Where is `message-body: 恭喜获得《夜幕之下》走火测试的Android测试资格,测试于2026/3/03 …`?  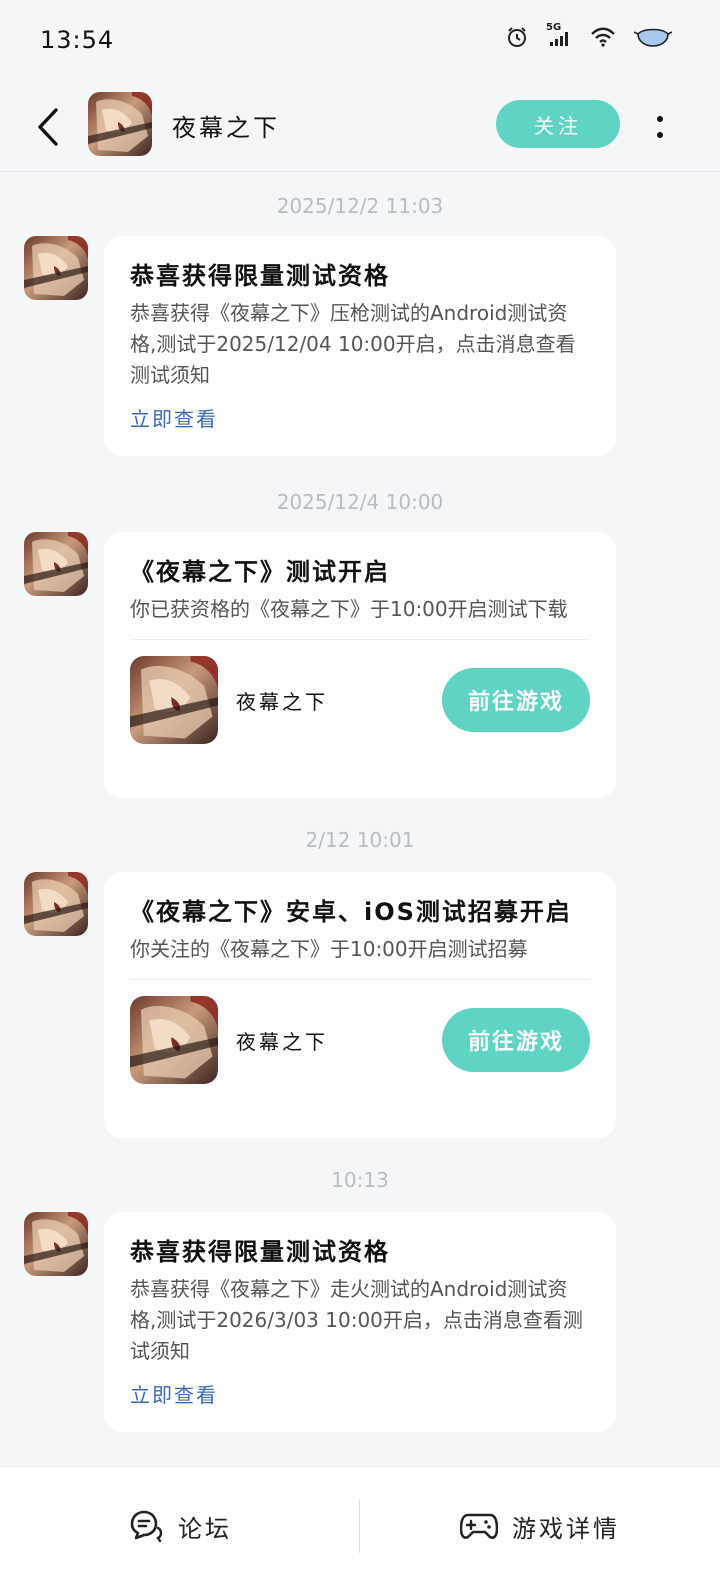
message-body: 恭喜获得《夜幕之下》走火测试的Android测试资格,测试于2026/3/03 … is located at coordinates (356, 1320).